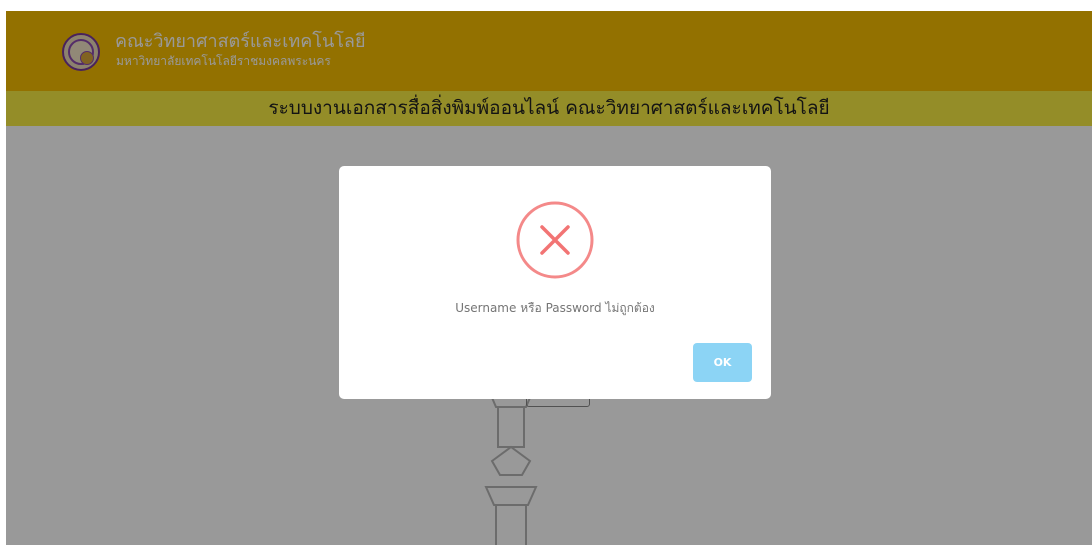  Describe the element at coordinates (555, 240) in the screenshot. I see `error-x-icon` at that location.